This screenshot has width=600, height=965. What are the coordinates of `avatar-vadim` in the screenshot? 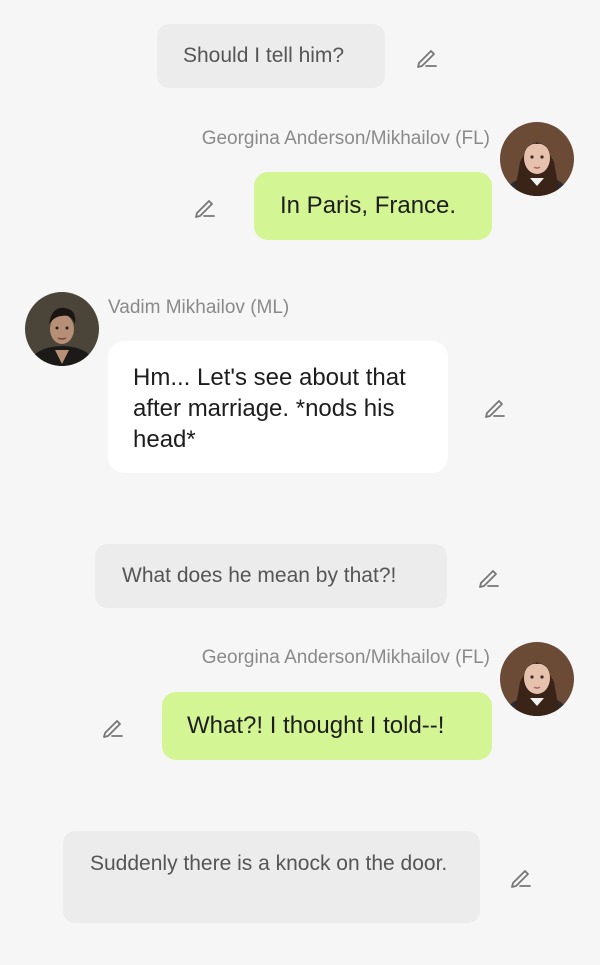 It's located at (62, 329).